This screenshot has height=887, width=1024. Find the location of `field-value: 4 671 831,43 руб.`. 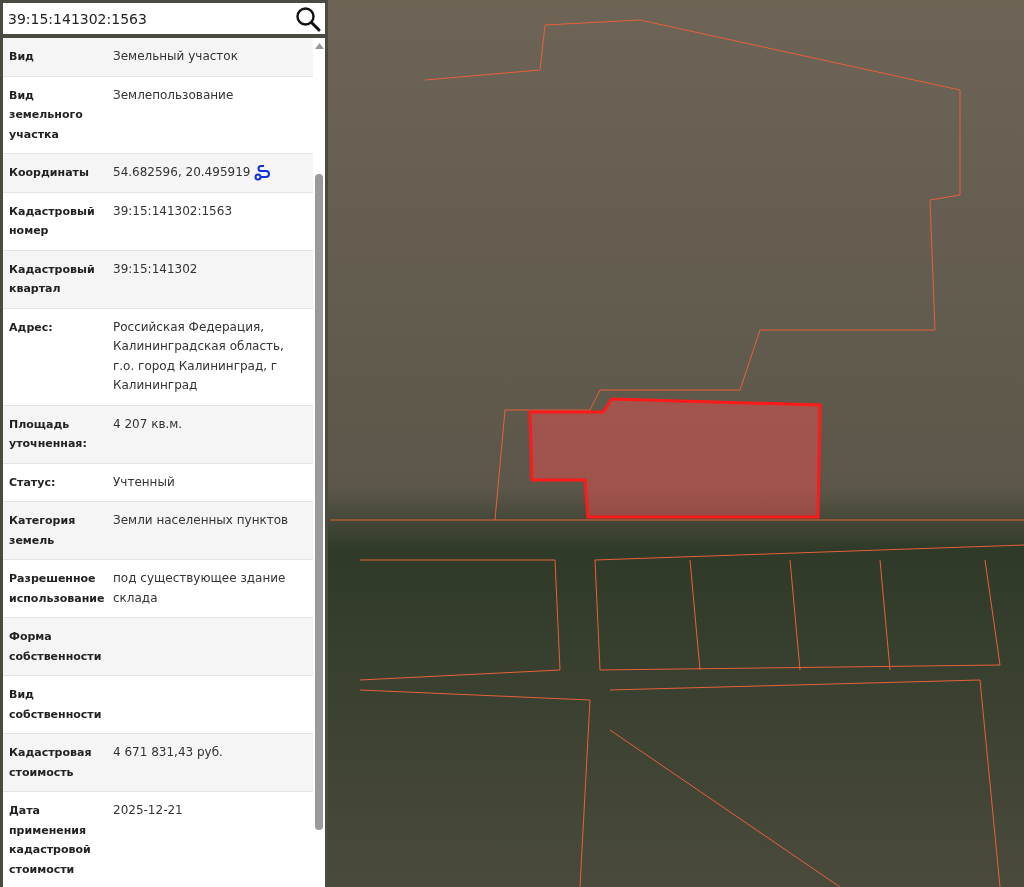

field-value: 4 671 831,43 руб. is located at coordinates (168, 752).